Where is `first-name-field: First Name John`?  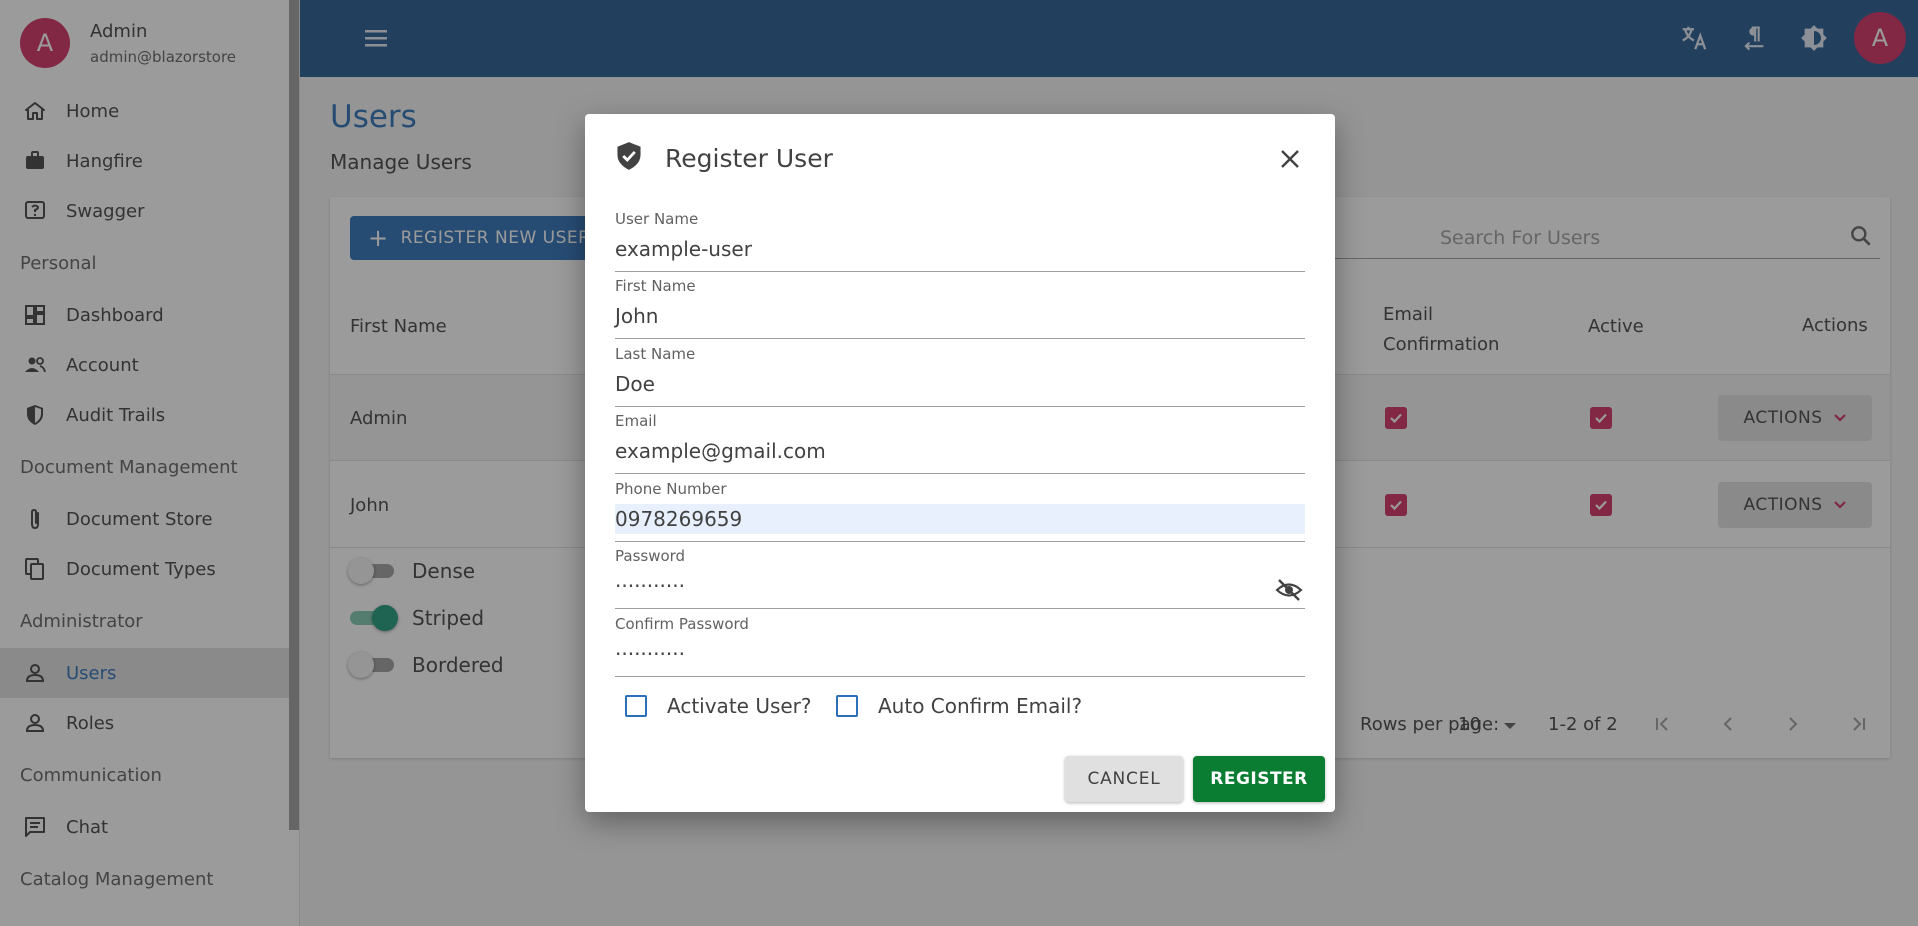
first-name-field: First Name John is located at coordinates (960, 306).